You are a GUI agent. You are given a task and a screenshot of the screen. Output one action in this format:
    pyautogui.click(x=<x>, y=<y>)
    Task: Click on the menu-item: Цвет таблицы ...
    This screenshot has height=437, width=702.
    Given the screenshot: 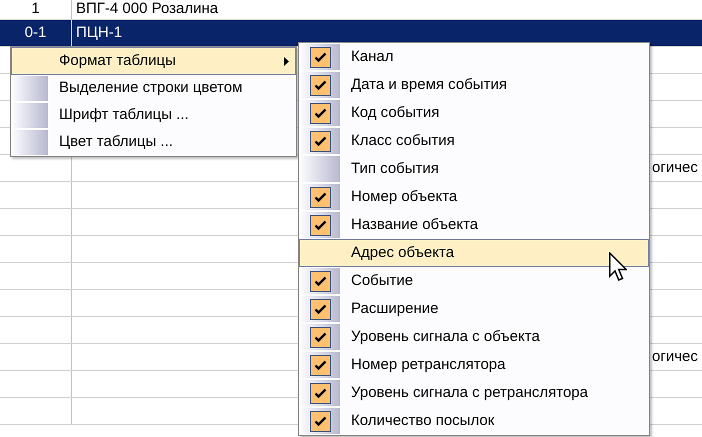 What is the action you would take?
    pyautogui.click(x=153, y=142)
    